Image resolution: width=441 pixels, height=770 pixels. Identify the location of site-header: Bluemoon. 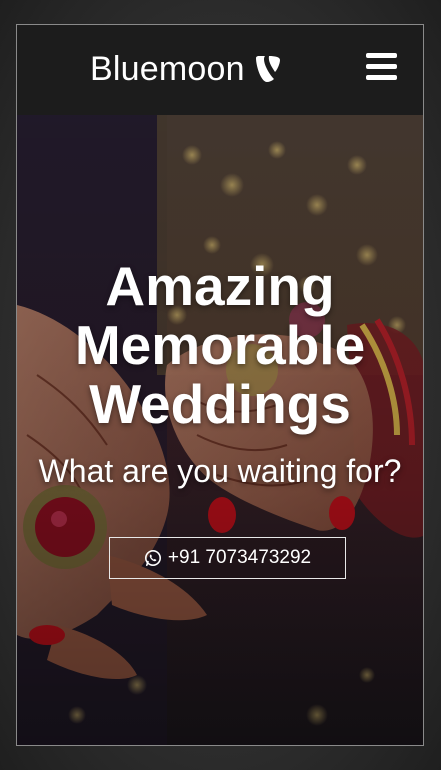
(220, 70).